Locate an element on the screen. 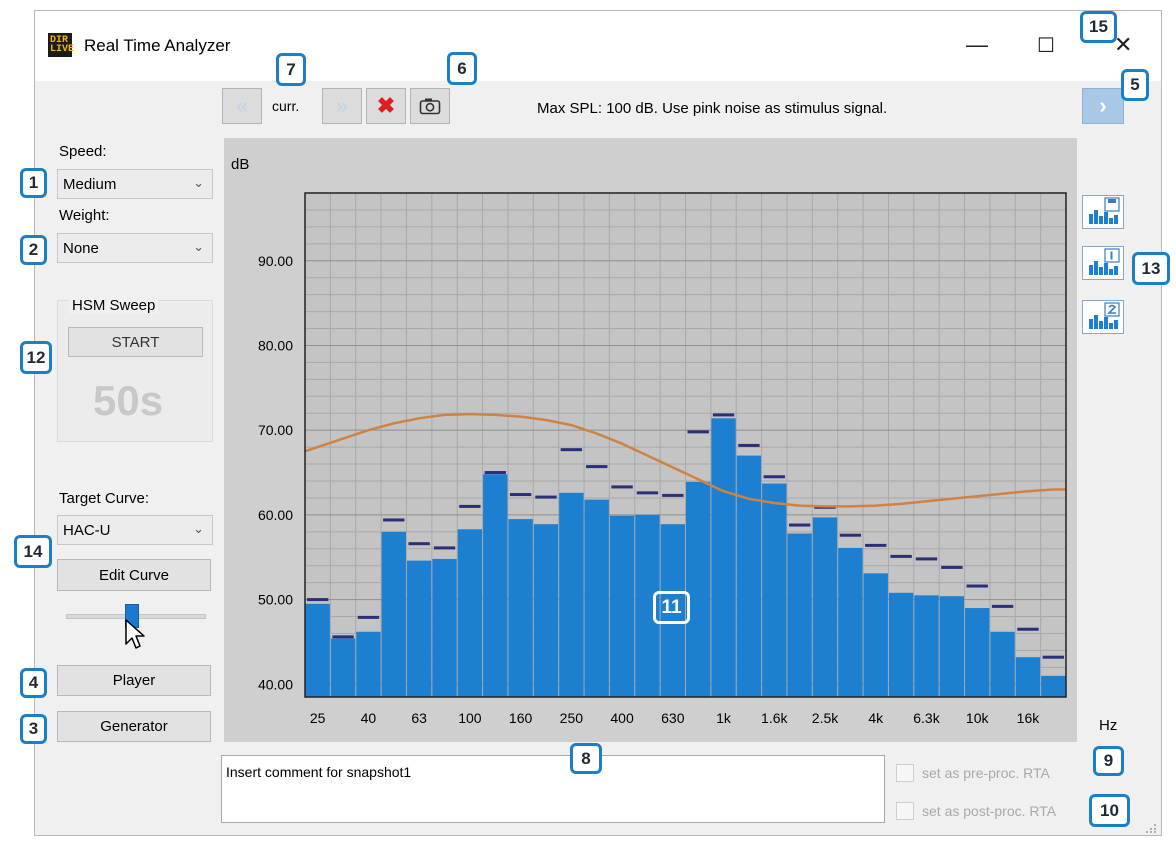 The image size is (1176, 846). x-tick-label: 2.5k is located at coordinates (825, 718).